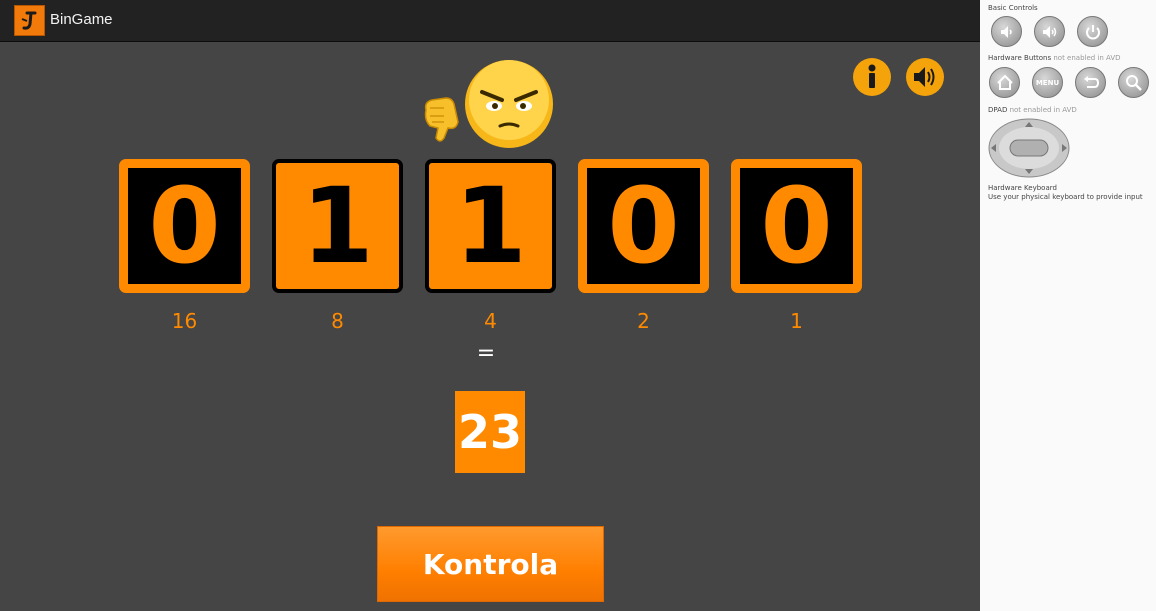  What do you see at coordinates (490, 432) in the screenshot?
I see `target-number: 23` at bounding box center [490, 432].